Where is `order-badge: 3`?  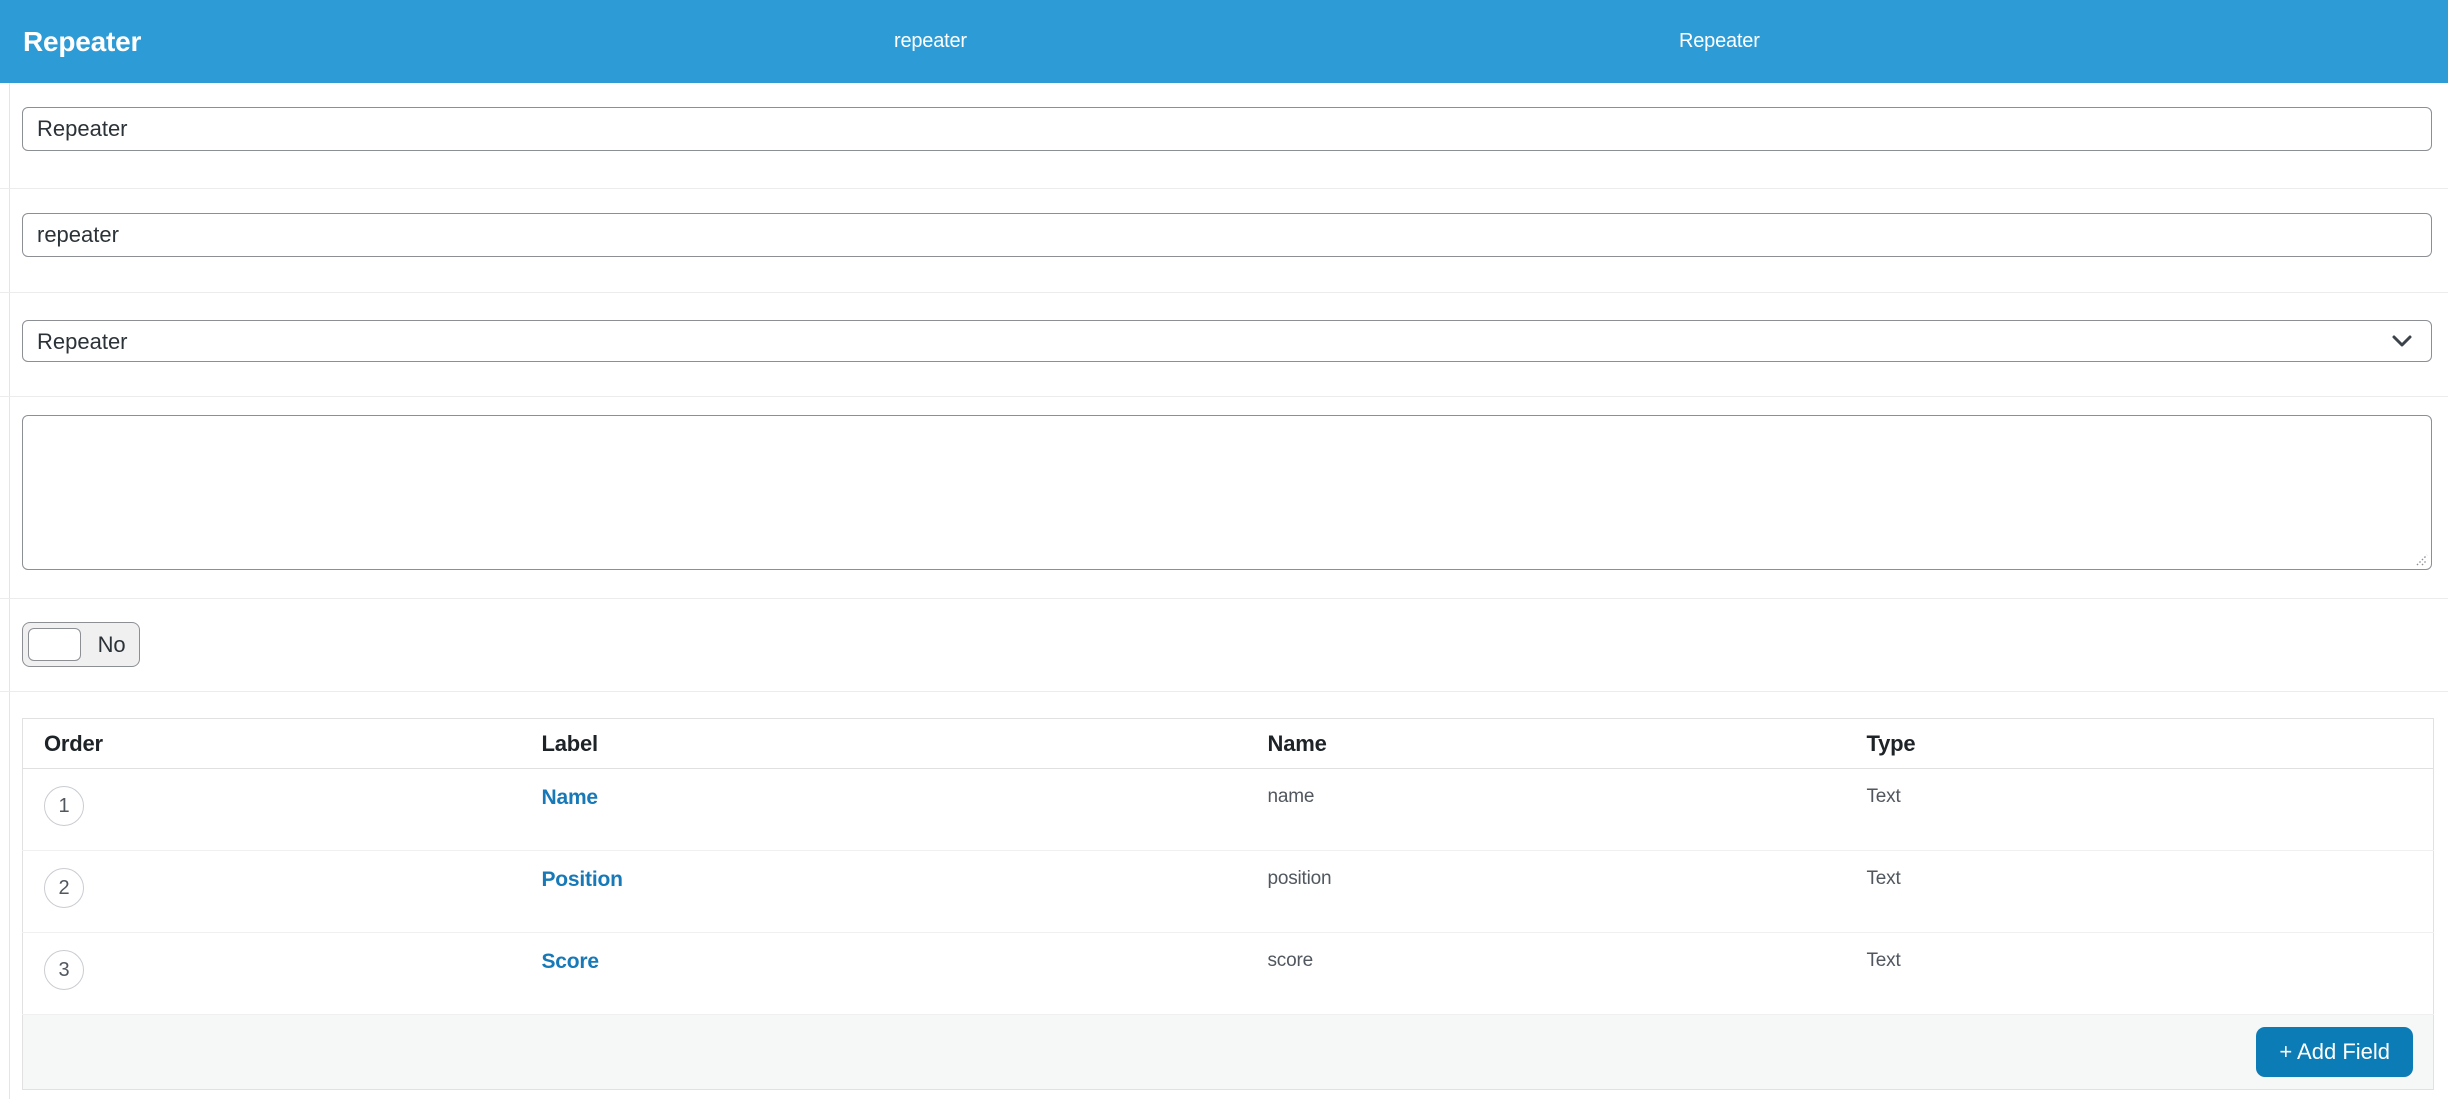
order-badge: 3 is located at coordinates (64, 970).